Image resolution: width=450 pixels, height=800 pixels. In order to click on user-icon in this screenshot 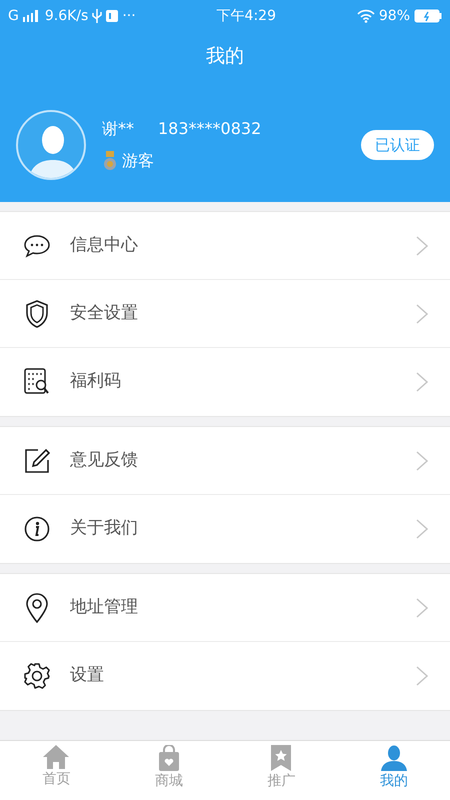, I will do `click(393, 758)`.